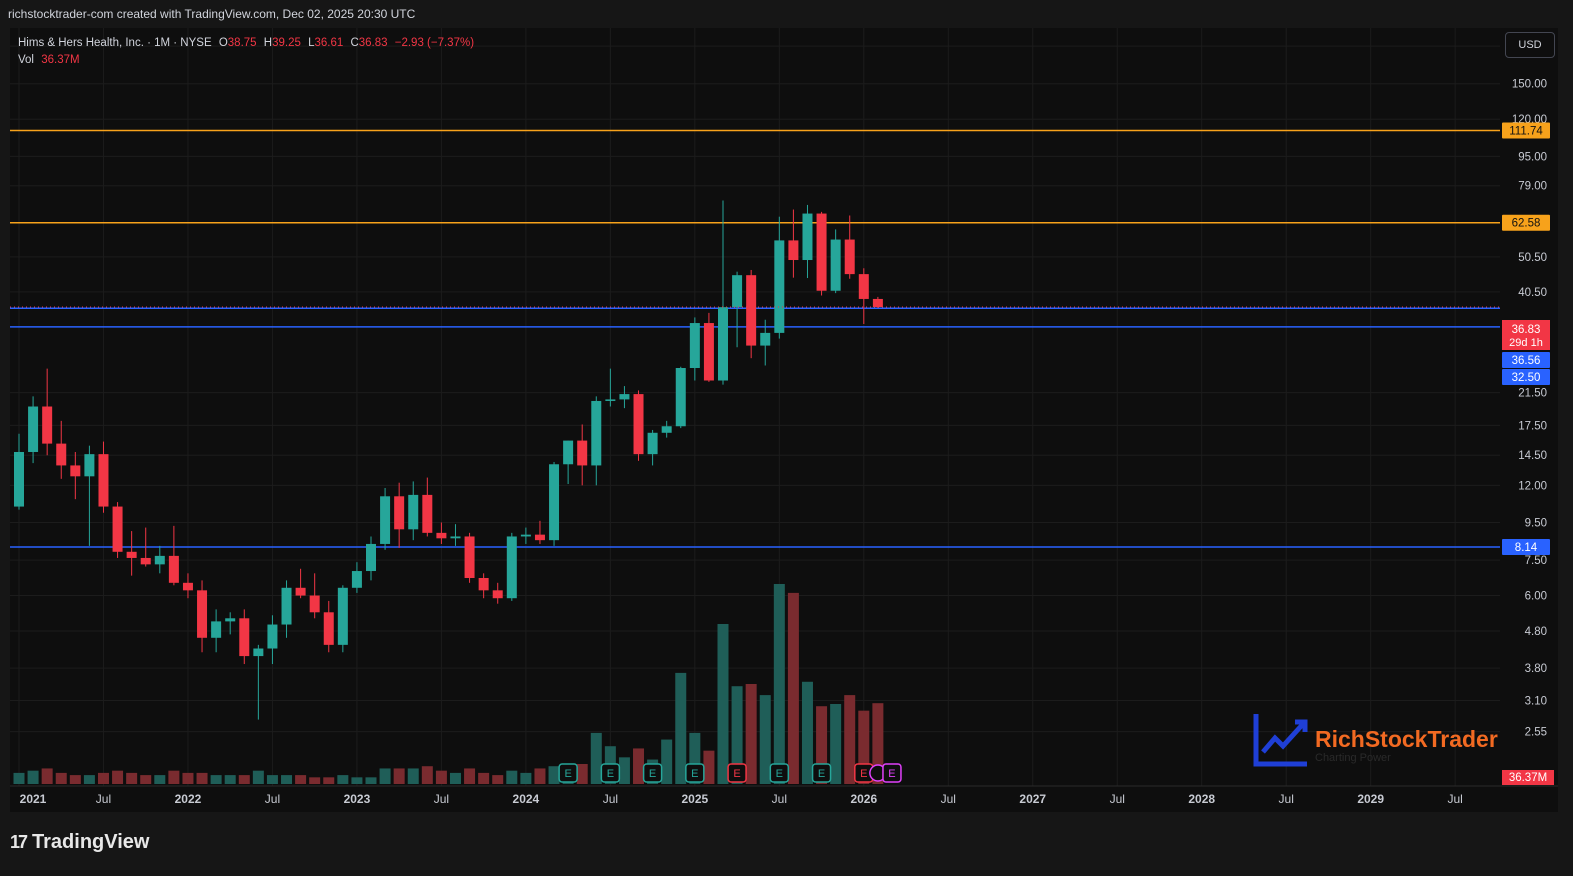 The width and height of the screenshot is (1573, 876). I want to click on time-tick-label: 2023, so click(357, 799).